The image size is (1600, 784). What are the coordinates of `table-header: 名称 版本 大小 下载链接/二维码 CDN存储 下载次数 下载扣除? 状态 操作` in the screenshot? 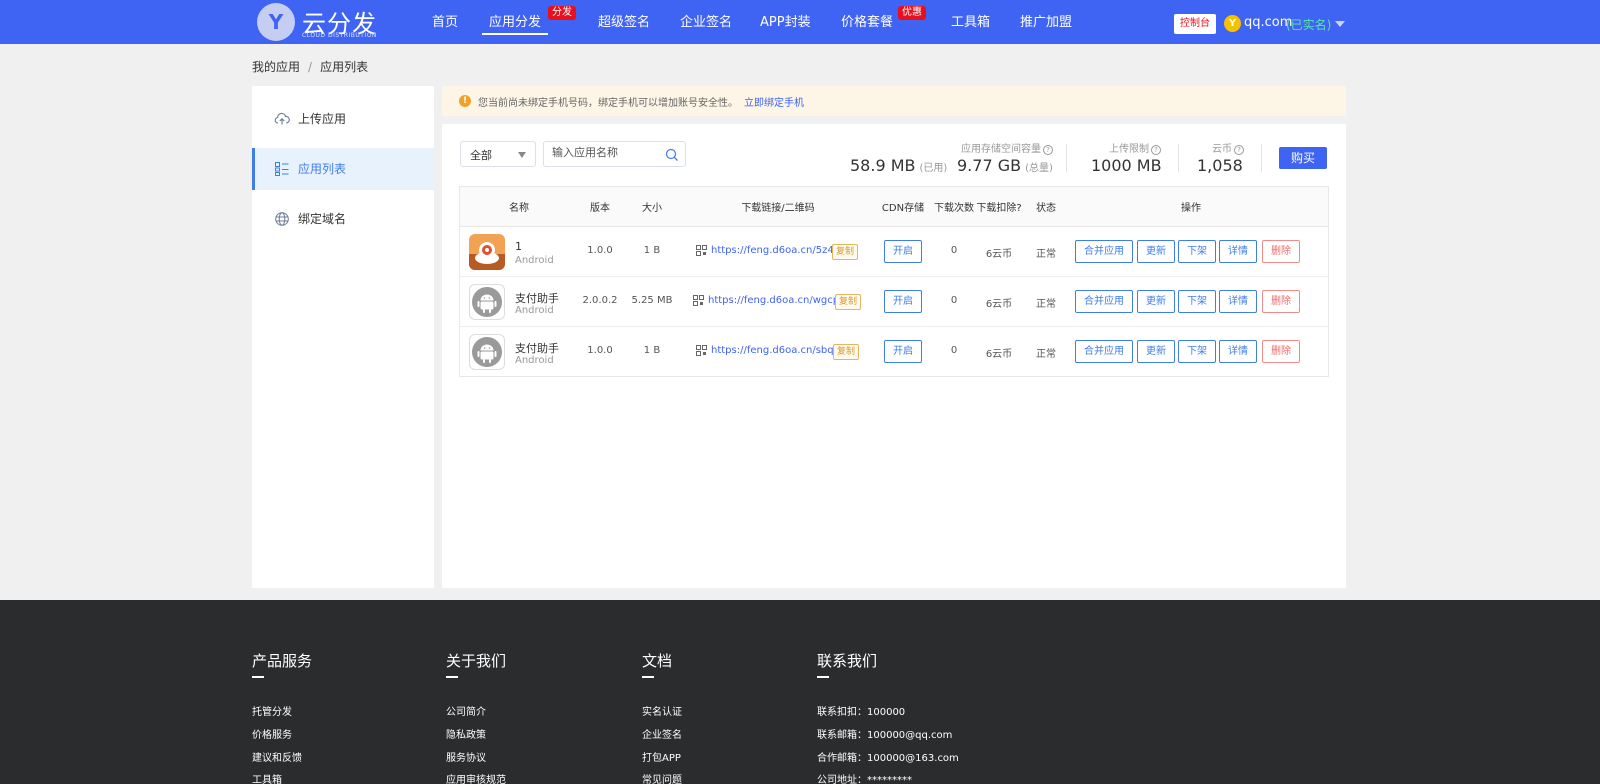 It's located at (894, 207).